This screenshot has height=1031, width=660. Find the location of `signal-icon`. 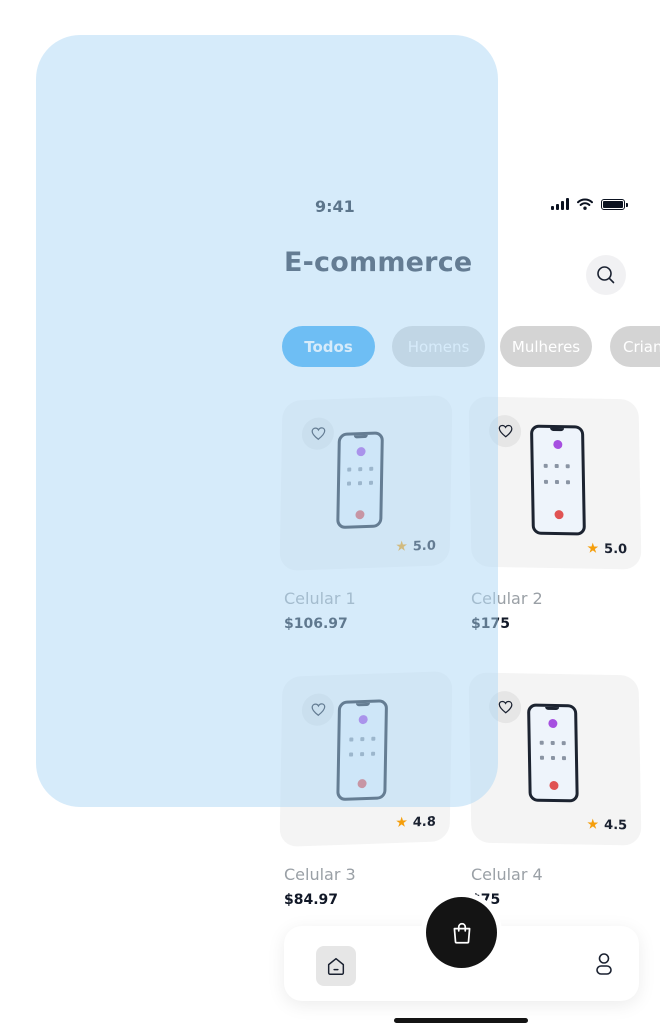

signal-icon is located at coordinates (560, 204).